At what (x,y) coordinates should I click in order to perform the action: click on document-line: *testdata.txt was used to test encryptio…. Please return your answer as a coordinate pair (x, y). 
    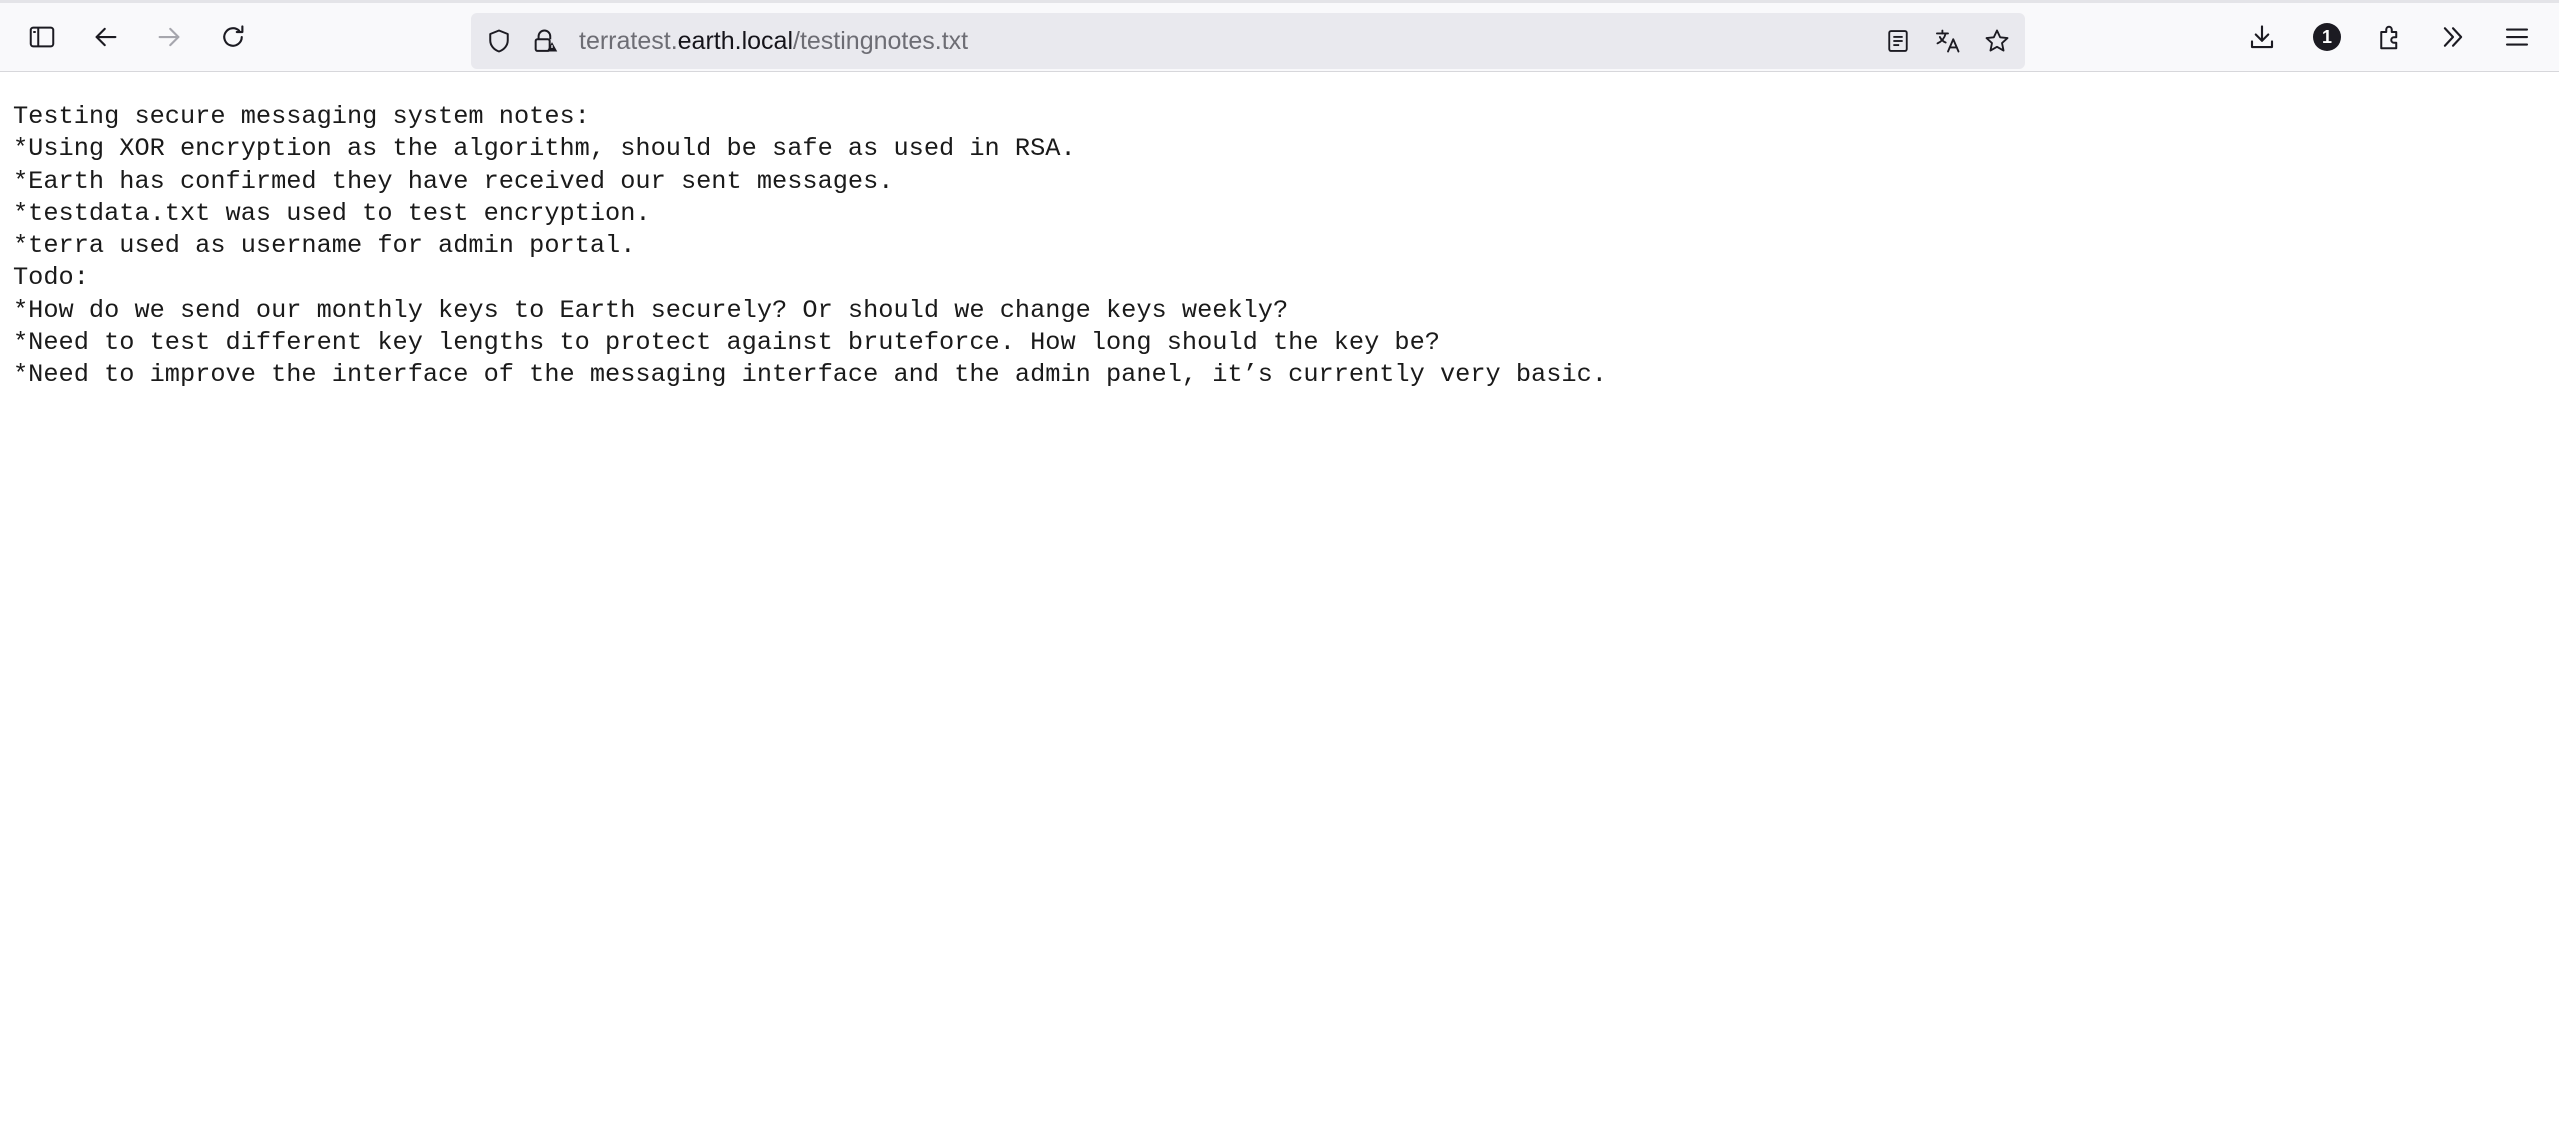
    Looking at the image, I should click on (332, 213).